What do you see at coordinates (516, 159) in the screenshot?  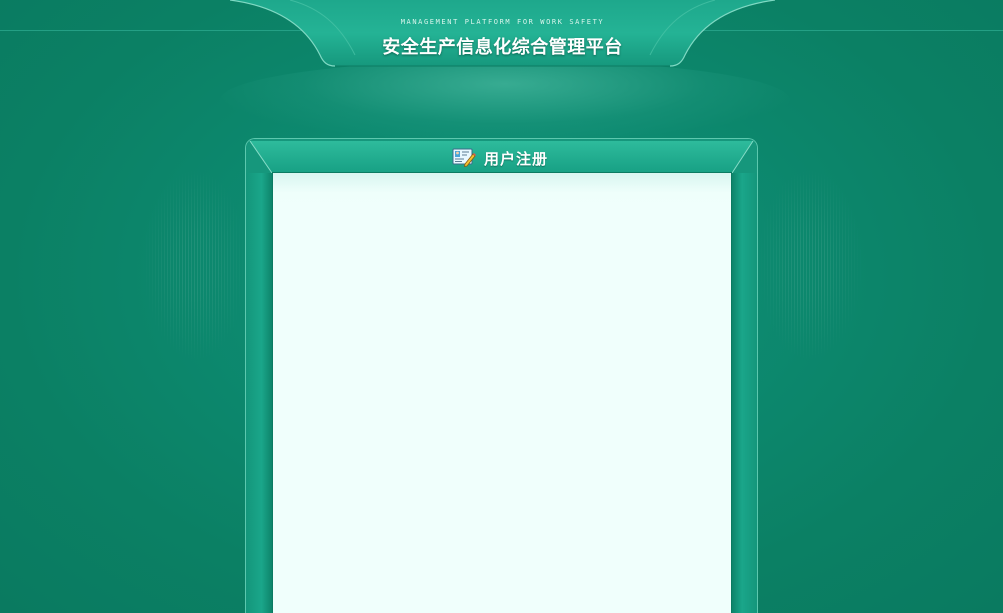 I see `panel-title: 用户注册` at bounding box center [516, 159].